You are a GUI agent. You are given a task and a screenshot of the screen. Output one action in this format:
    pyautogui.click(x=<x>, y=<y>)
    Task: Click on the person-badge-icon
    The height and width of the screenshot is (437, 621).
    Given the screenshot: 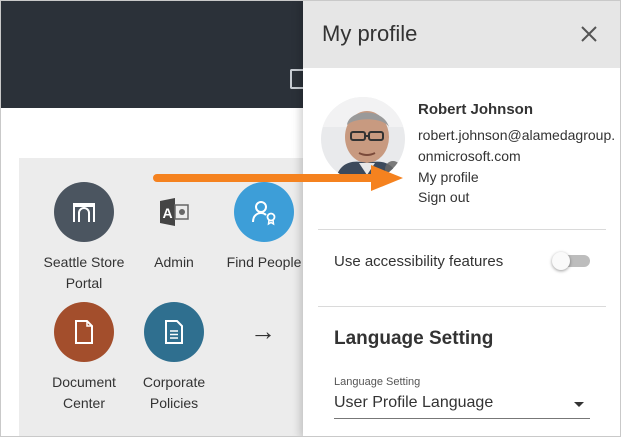 What is the action you would take?
    pyautogui.click(x=264, y=212)
    